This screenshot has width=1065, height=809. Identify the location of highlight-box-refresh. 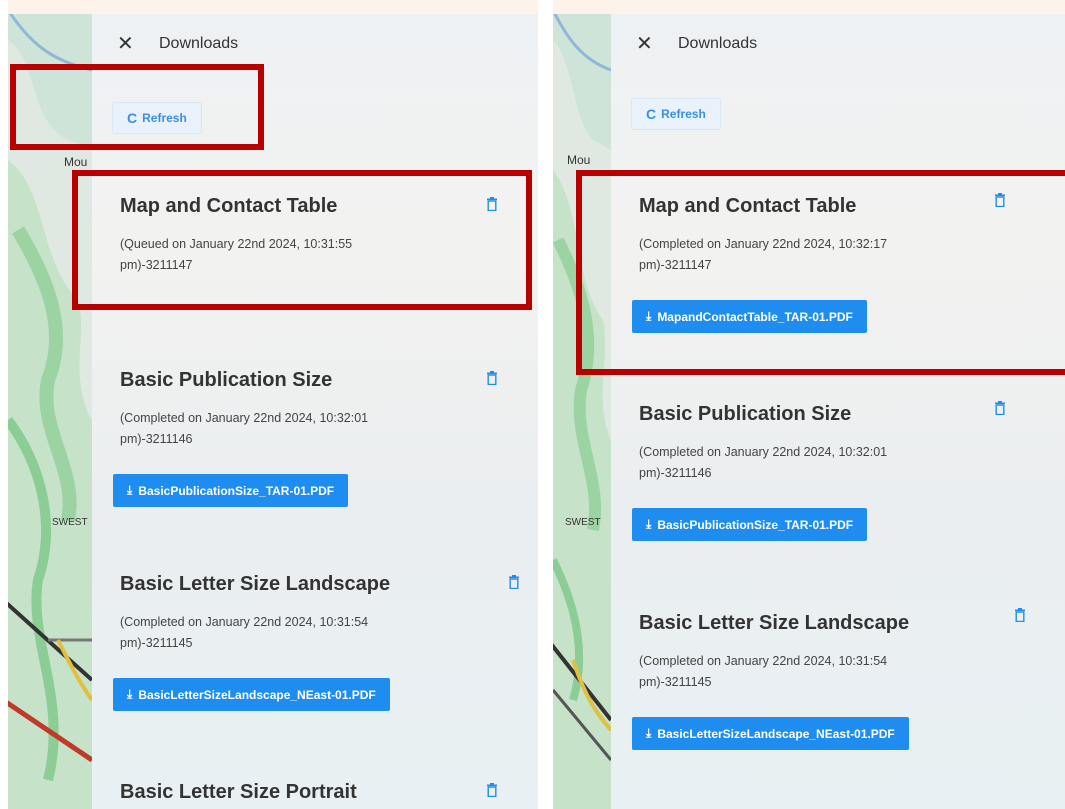
(137, 107).